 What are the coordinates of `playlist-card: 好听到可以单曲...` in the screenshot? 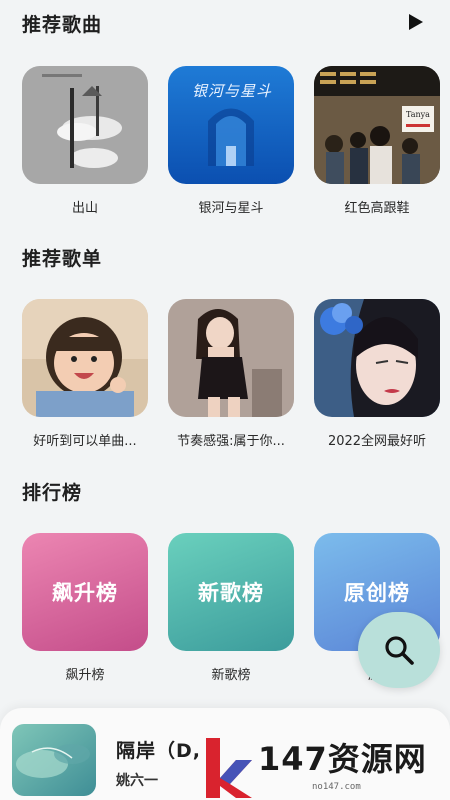 It's located at (85, 374).